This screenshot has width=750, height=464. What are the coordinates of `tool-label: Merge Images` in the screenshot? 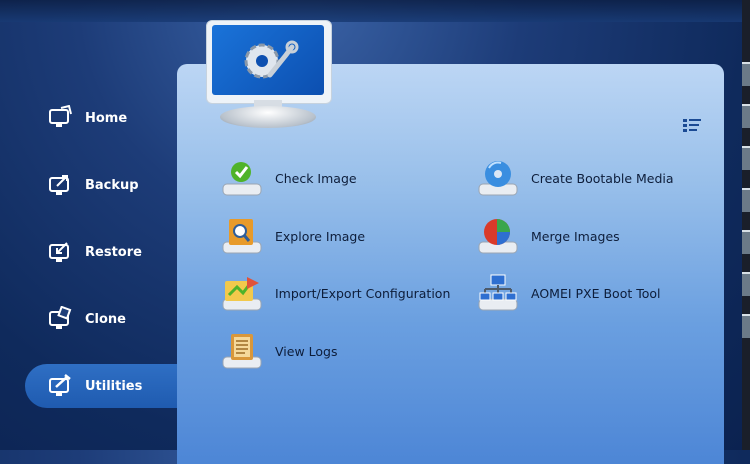 It's located at (575, 236).